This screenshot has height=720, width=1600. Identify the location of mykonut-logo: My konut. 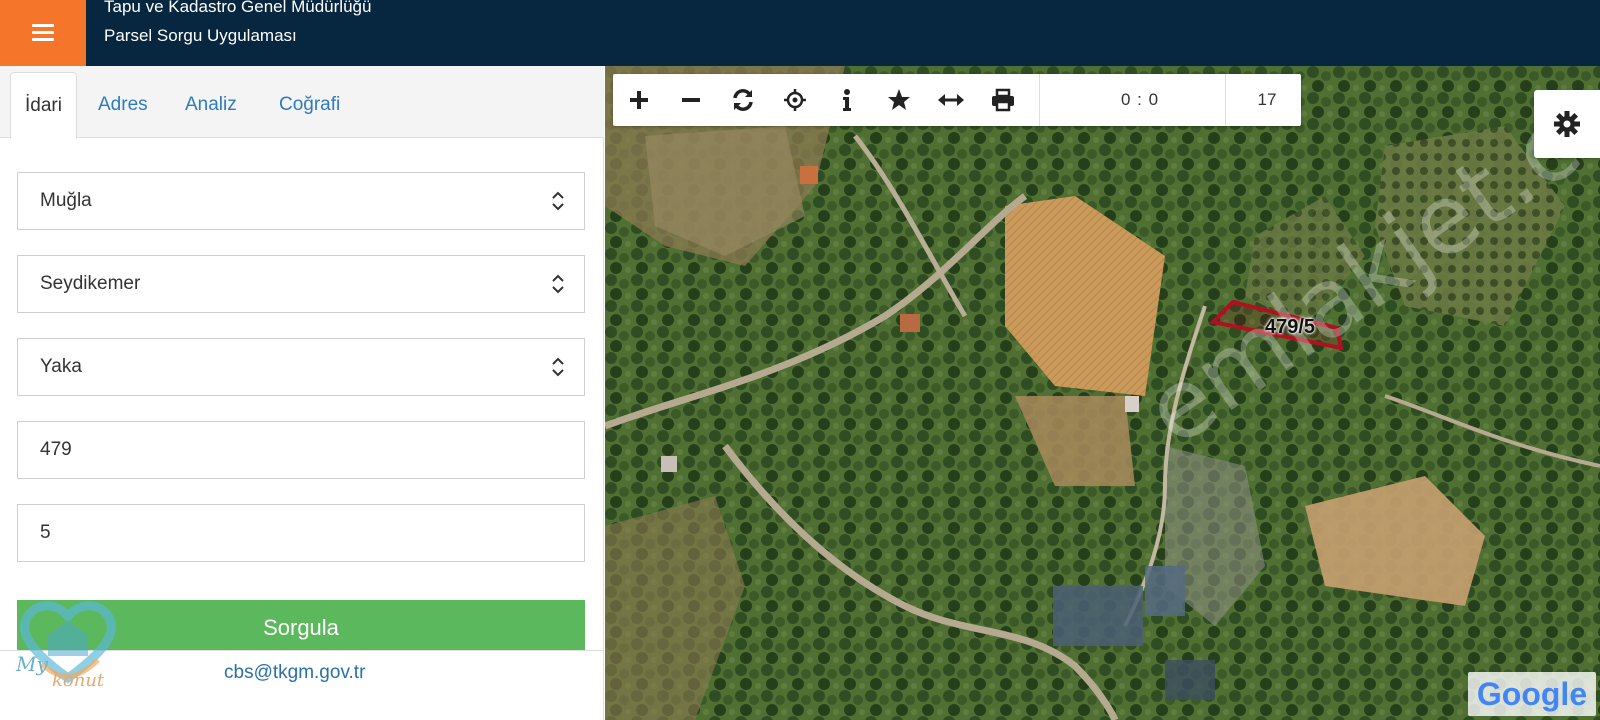
(68, 645).